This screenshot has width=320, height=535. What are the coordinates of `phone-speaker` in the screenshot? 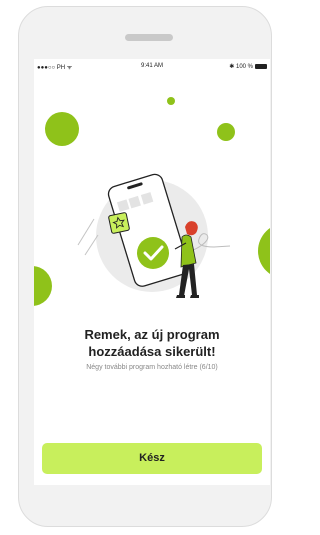 It's located at (149, 37).